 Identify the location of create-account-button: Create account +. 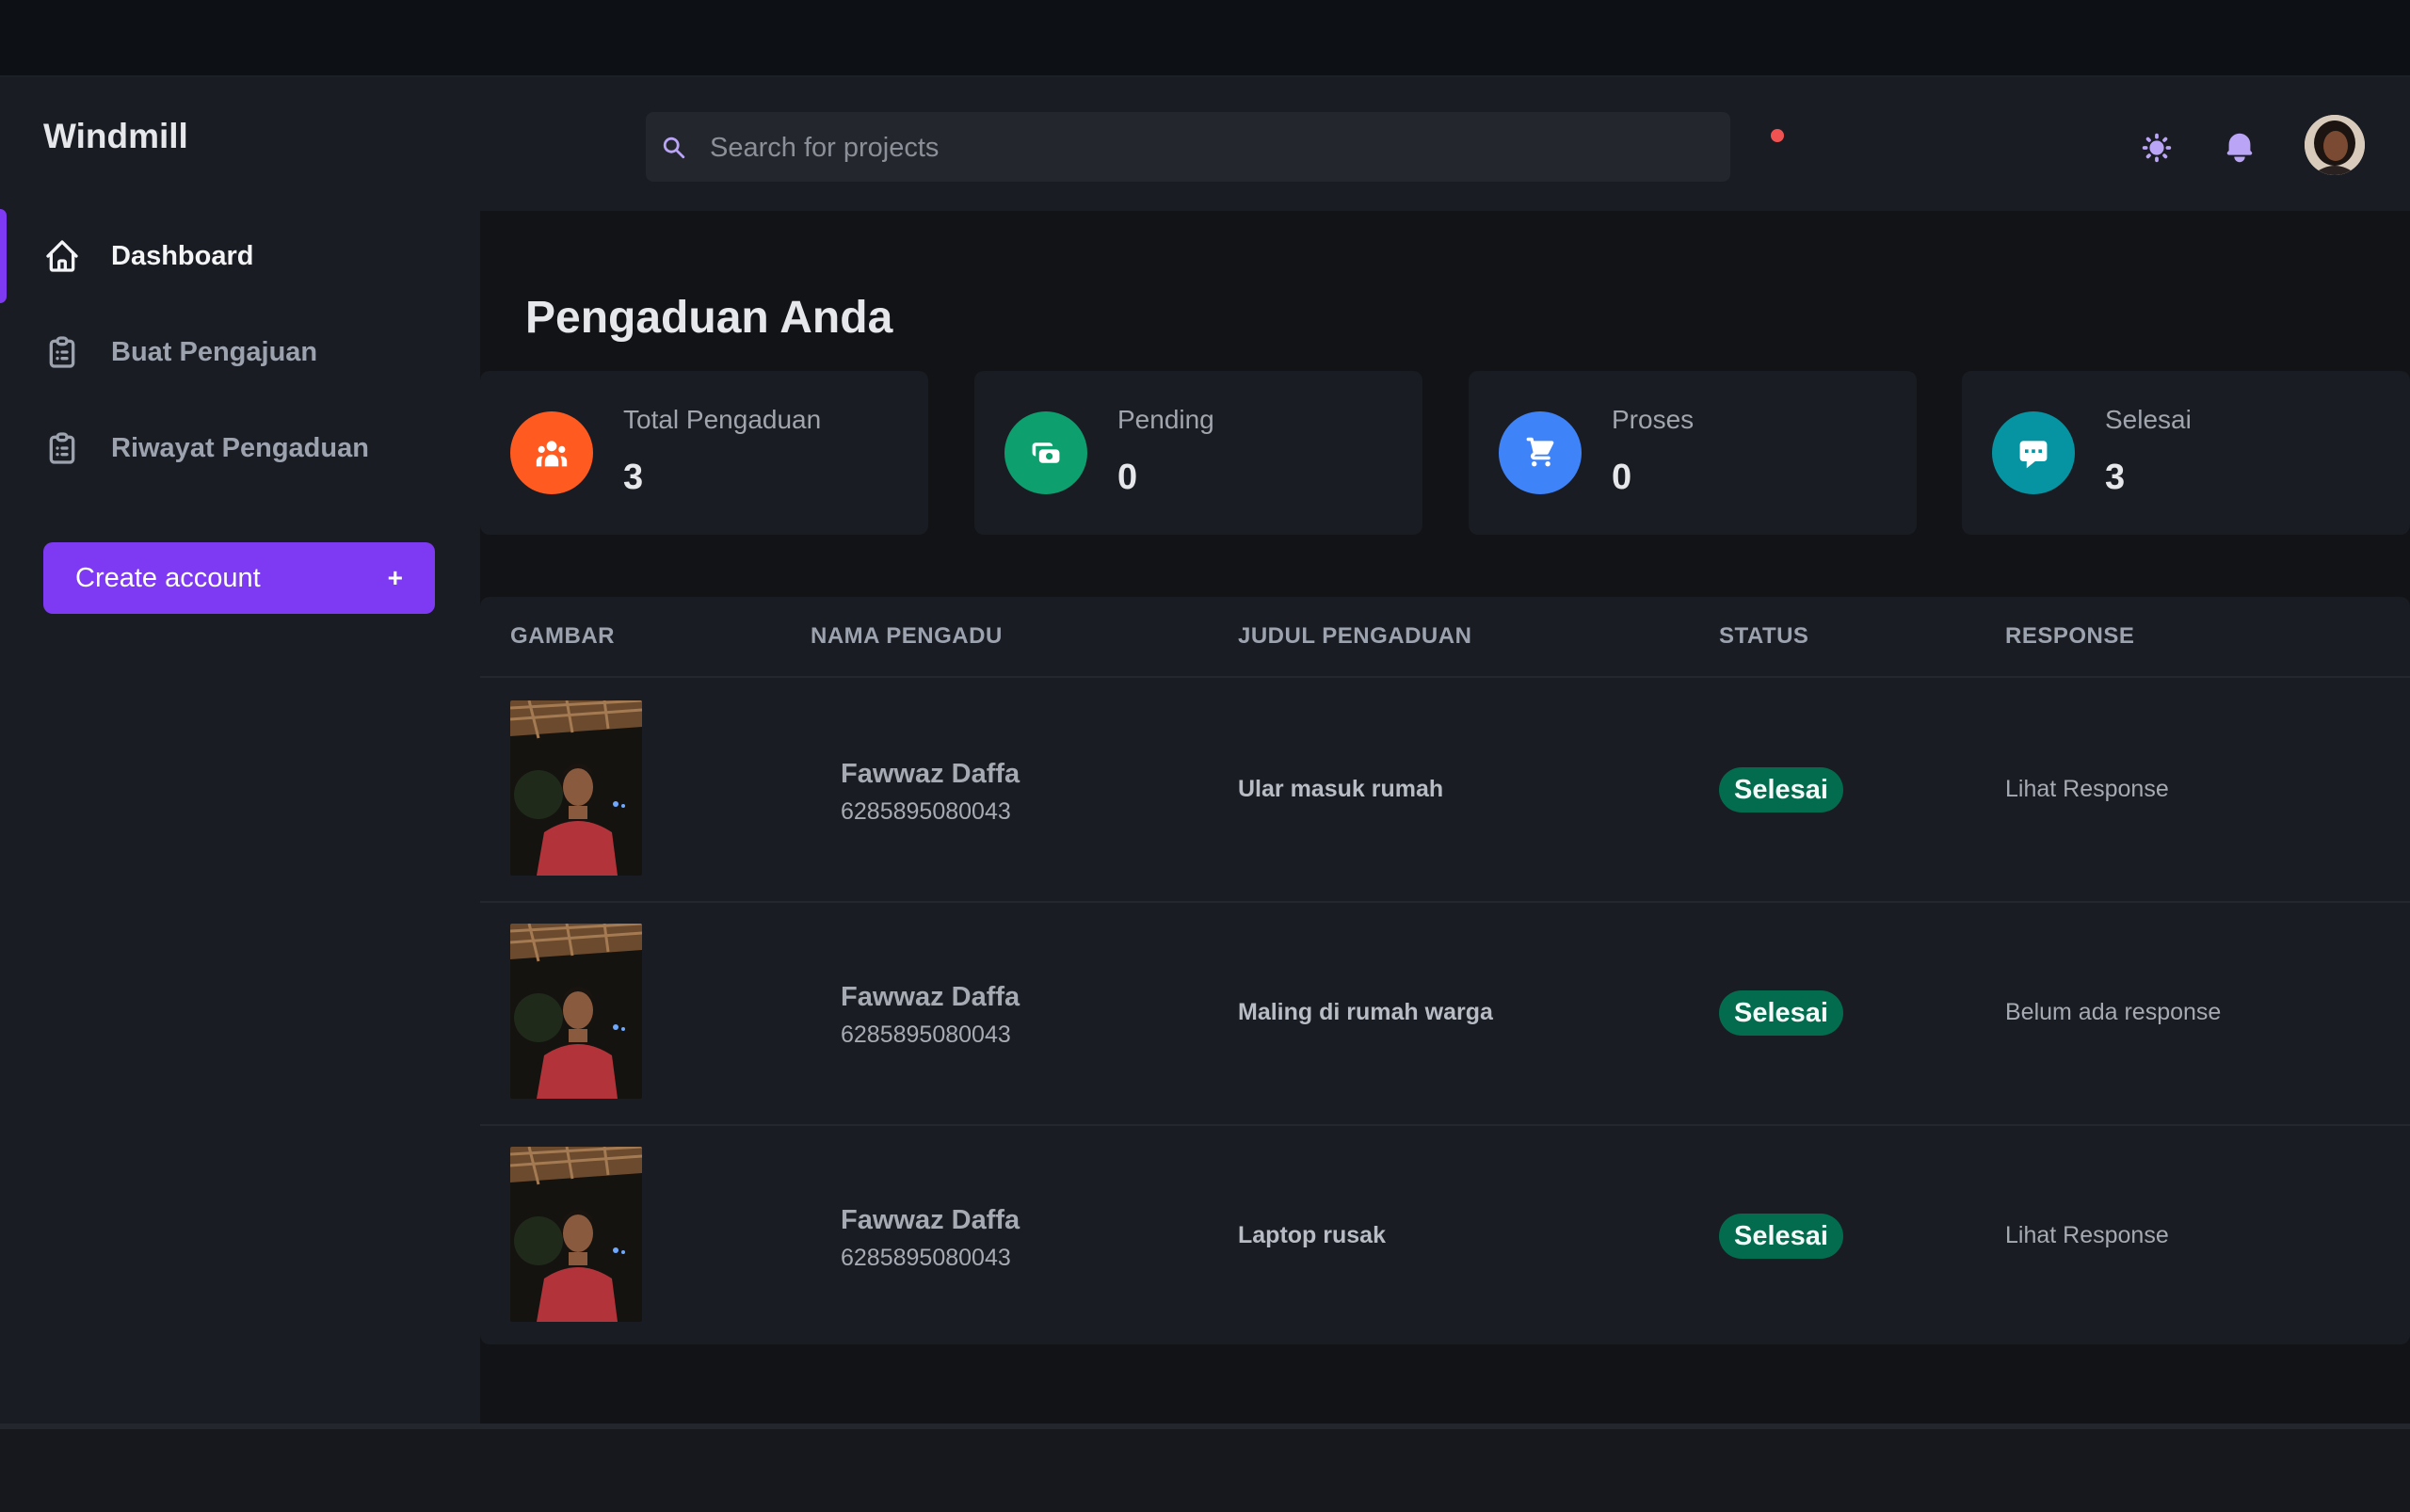
(239, 578).